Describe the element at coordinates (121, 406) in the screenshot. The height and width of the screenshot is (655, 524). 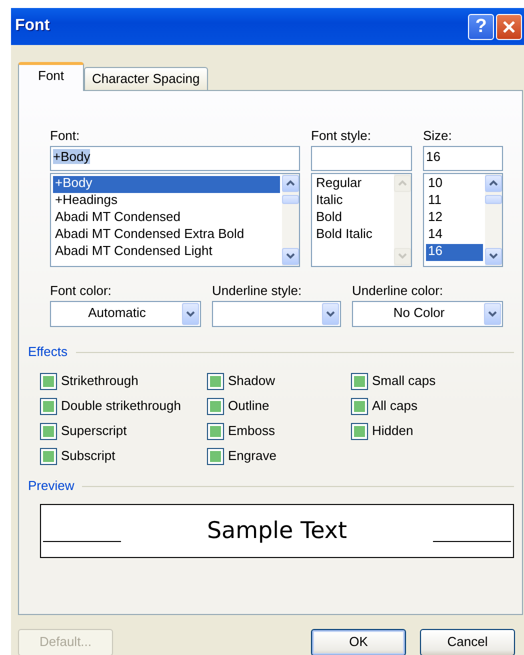
I see `checkbox-label: Double strikethrough` at that location.